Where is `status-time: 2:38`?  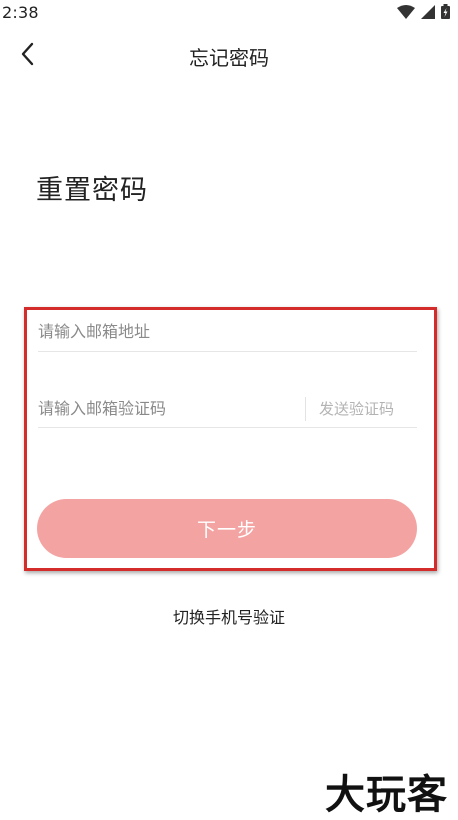
status-time: 2:38 is located at coordinates (20, 12).